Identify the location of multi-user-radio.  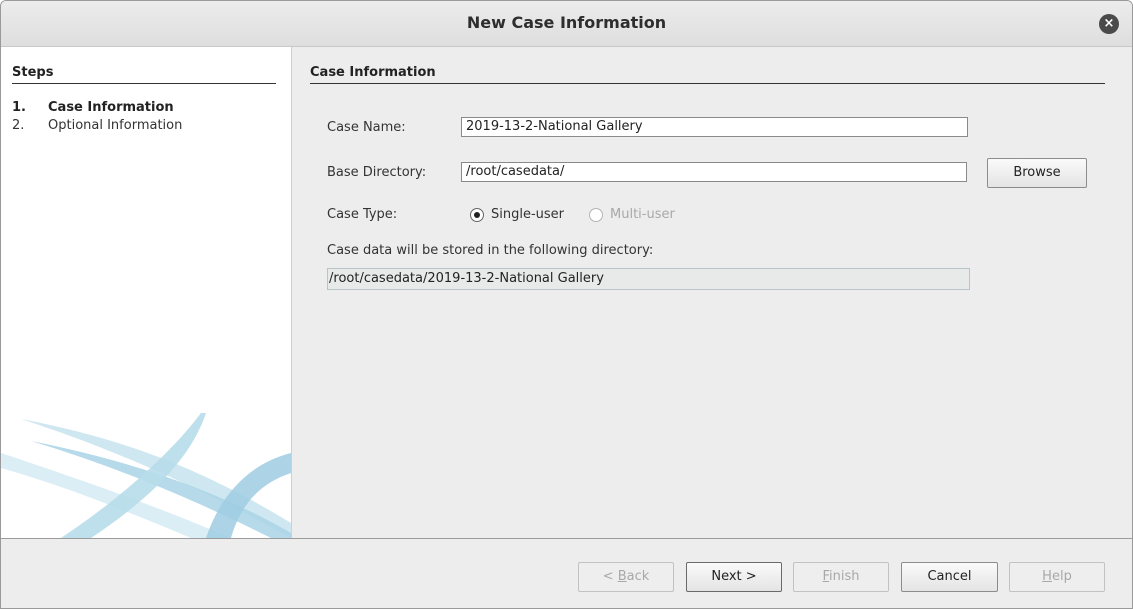
(596, 215).